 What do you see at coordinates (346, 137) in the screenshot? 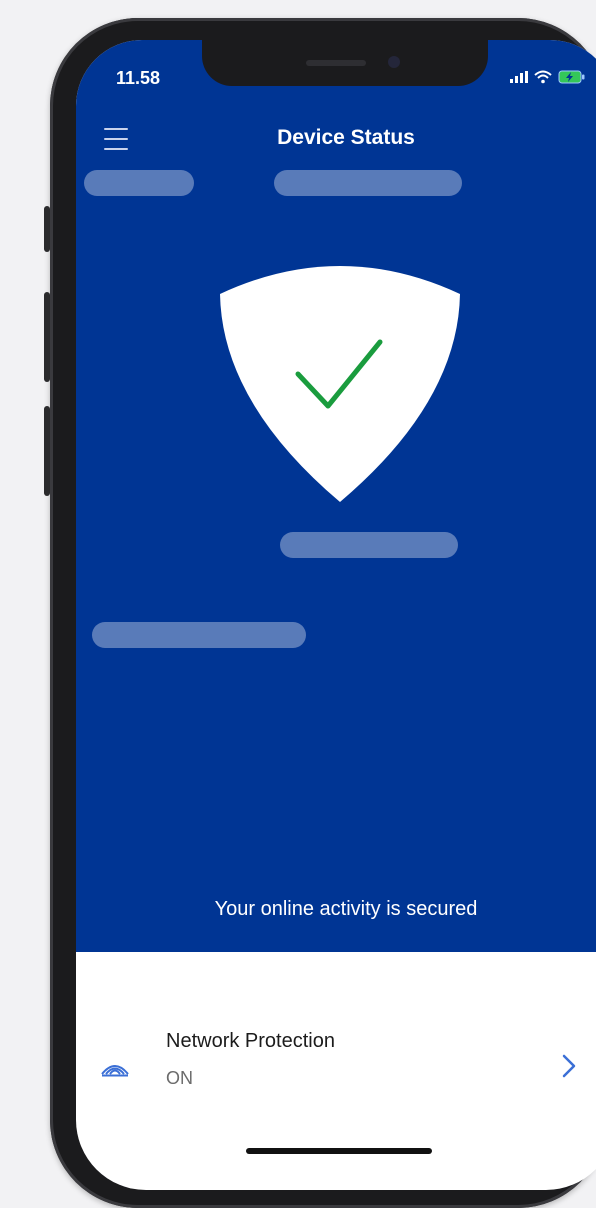
I see `page-title: Device Status` at bounding box center [346, 137].